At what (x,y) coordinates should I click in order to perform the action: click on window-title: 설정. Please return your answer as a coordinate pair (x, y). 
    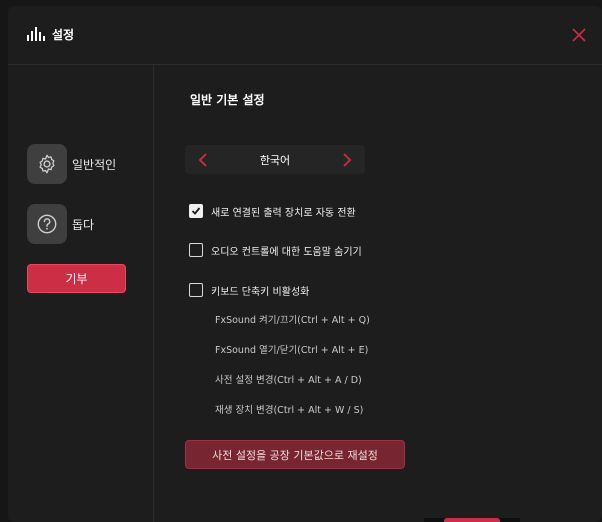
    Looking at the image, I should click on (63, 35).